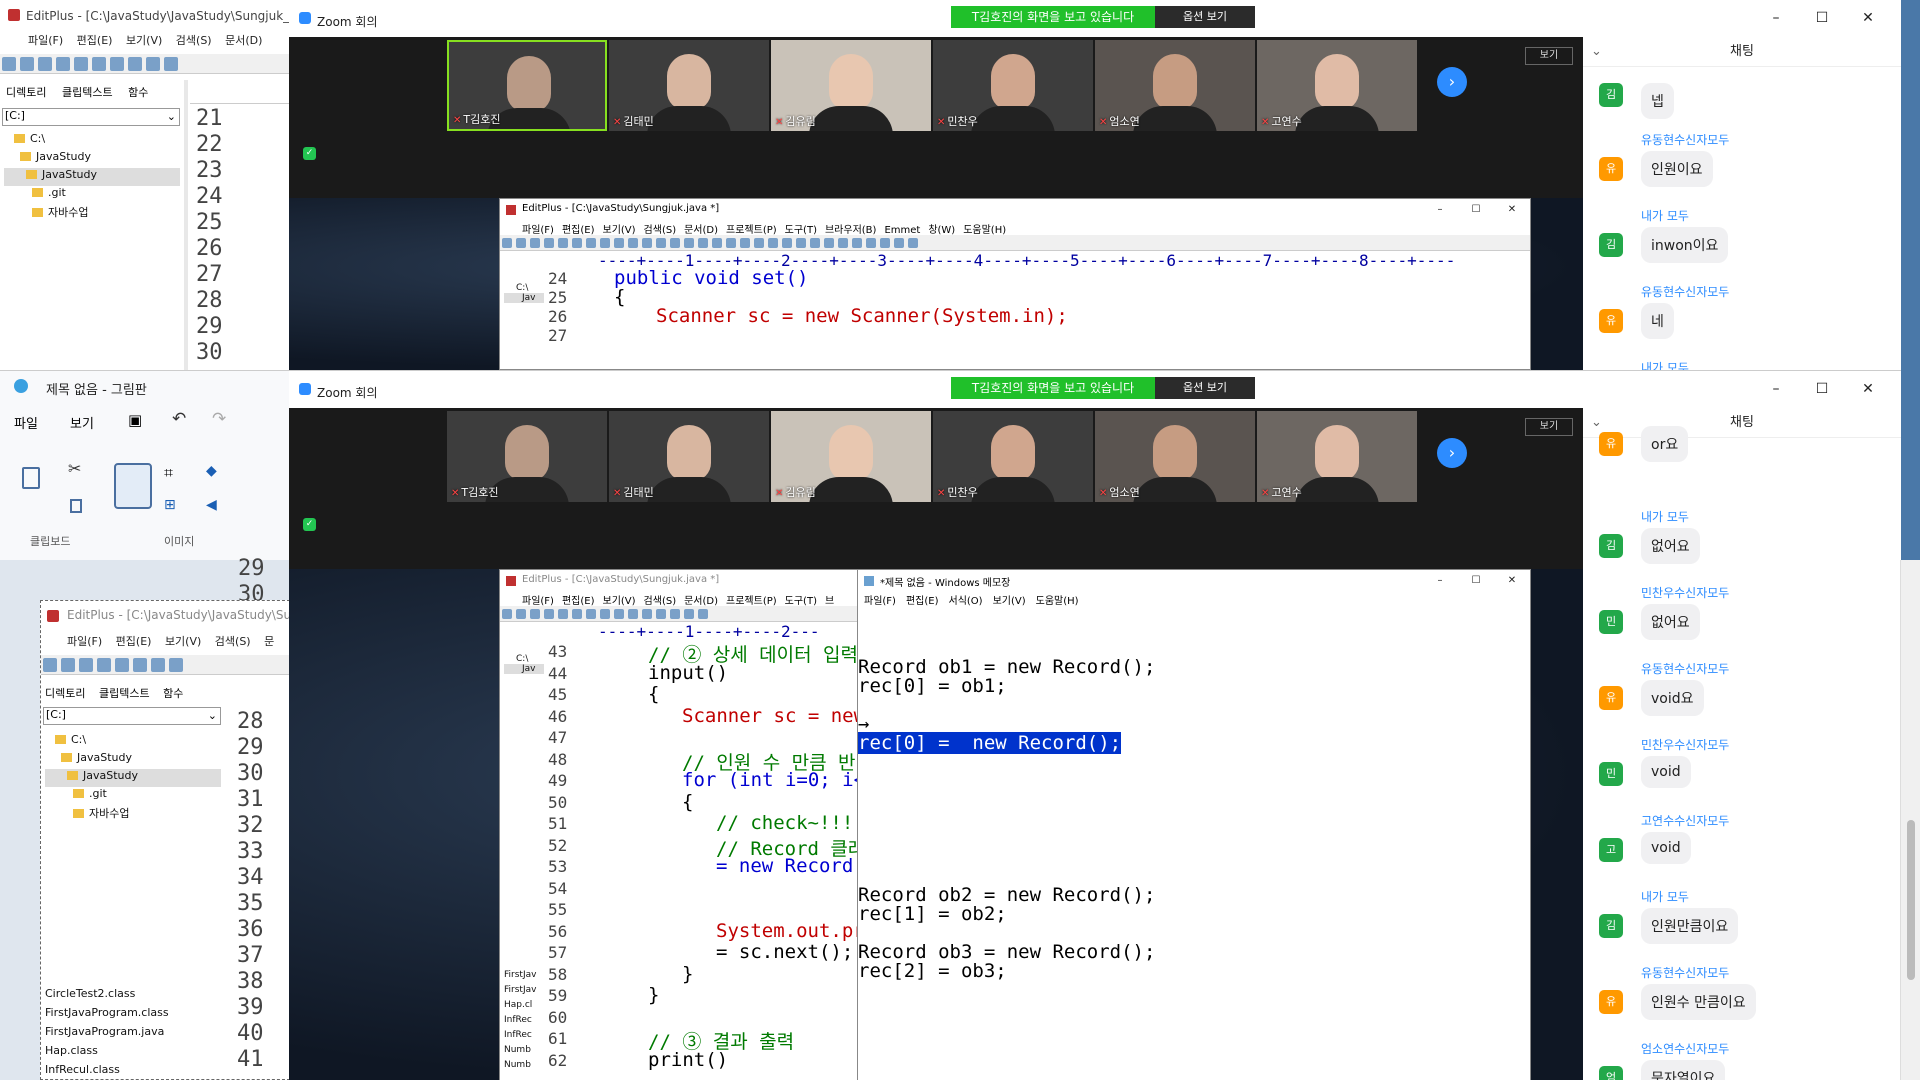 The image size is (1920, 1080). I want to click on close-icon, so click(171, 64).